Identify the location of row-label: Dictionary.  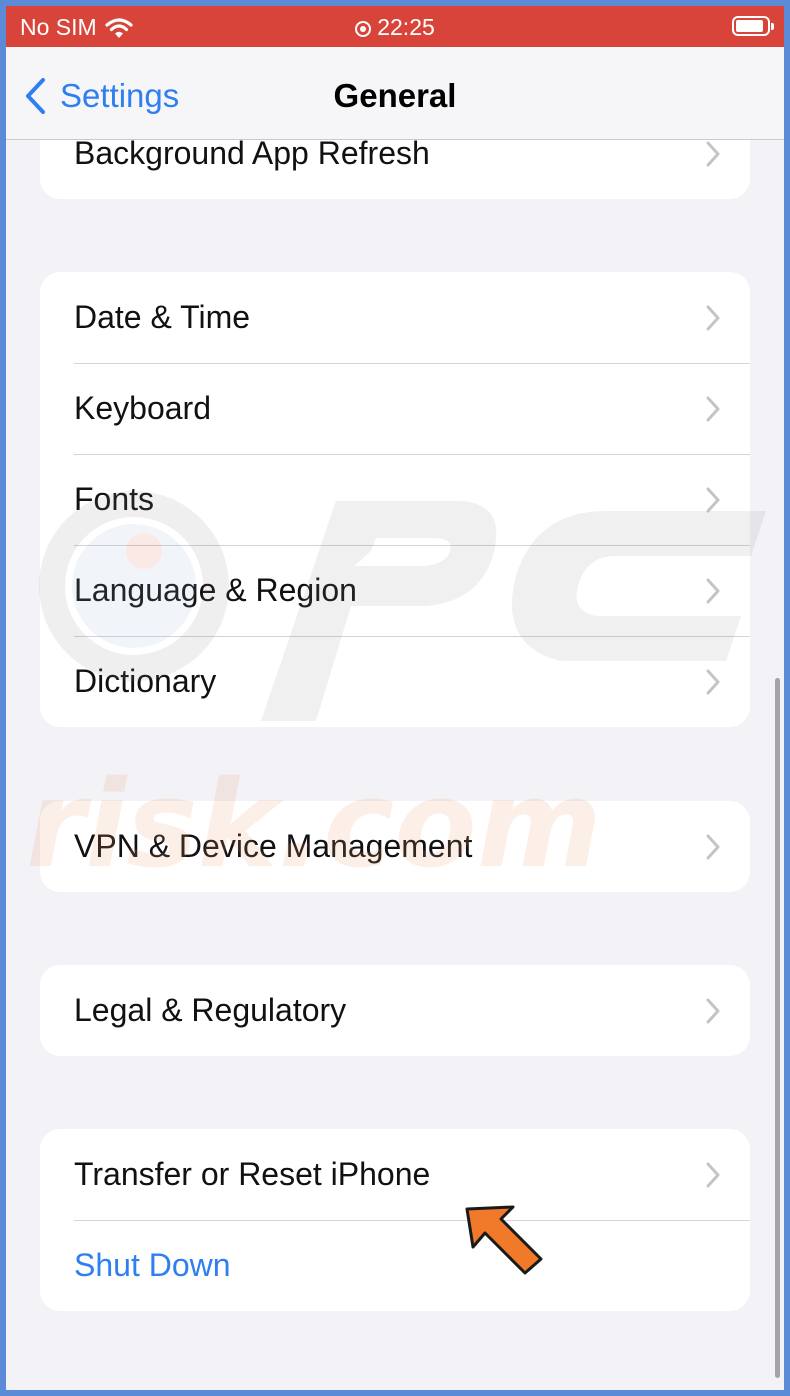
(145, 681).